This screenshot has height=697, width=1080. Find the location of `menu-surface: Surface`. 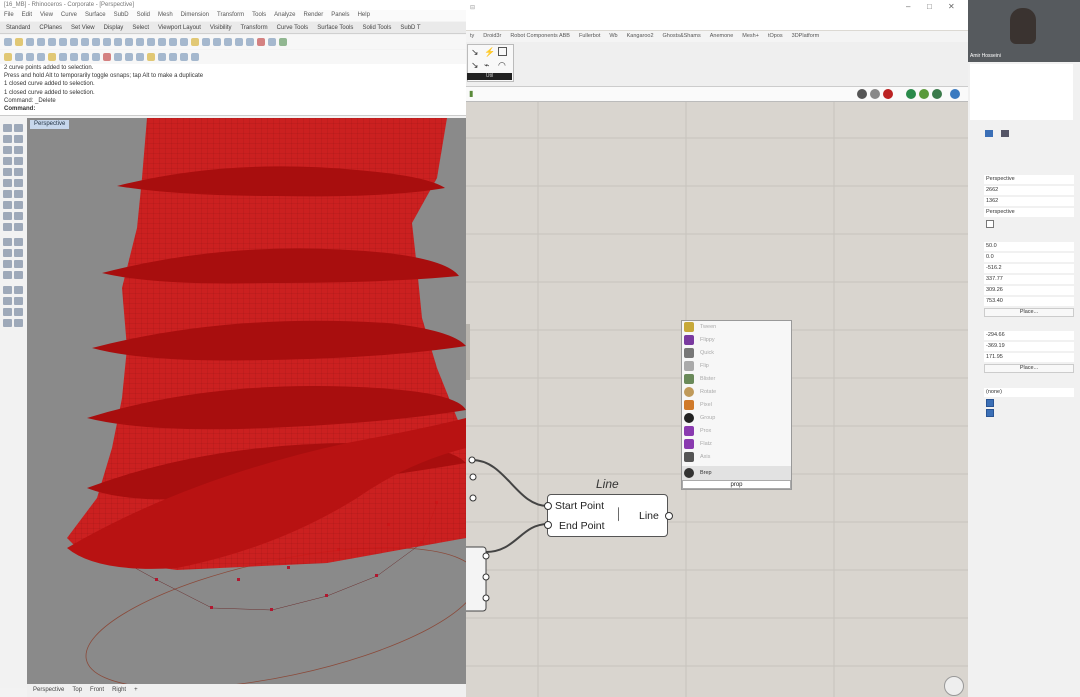

menu-surface: Surface is located at coordinates (95, 15).